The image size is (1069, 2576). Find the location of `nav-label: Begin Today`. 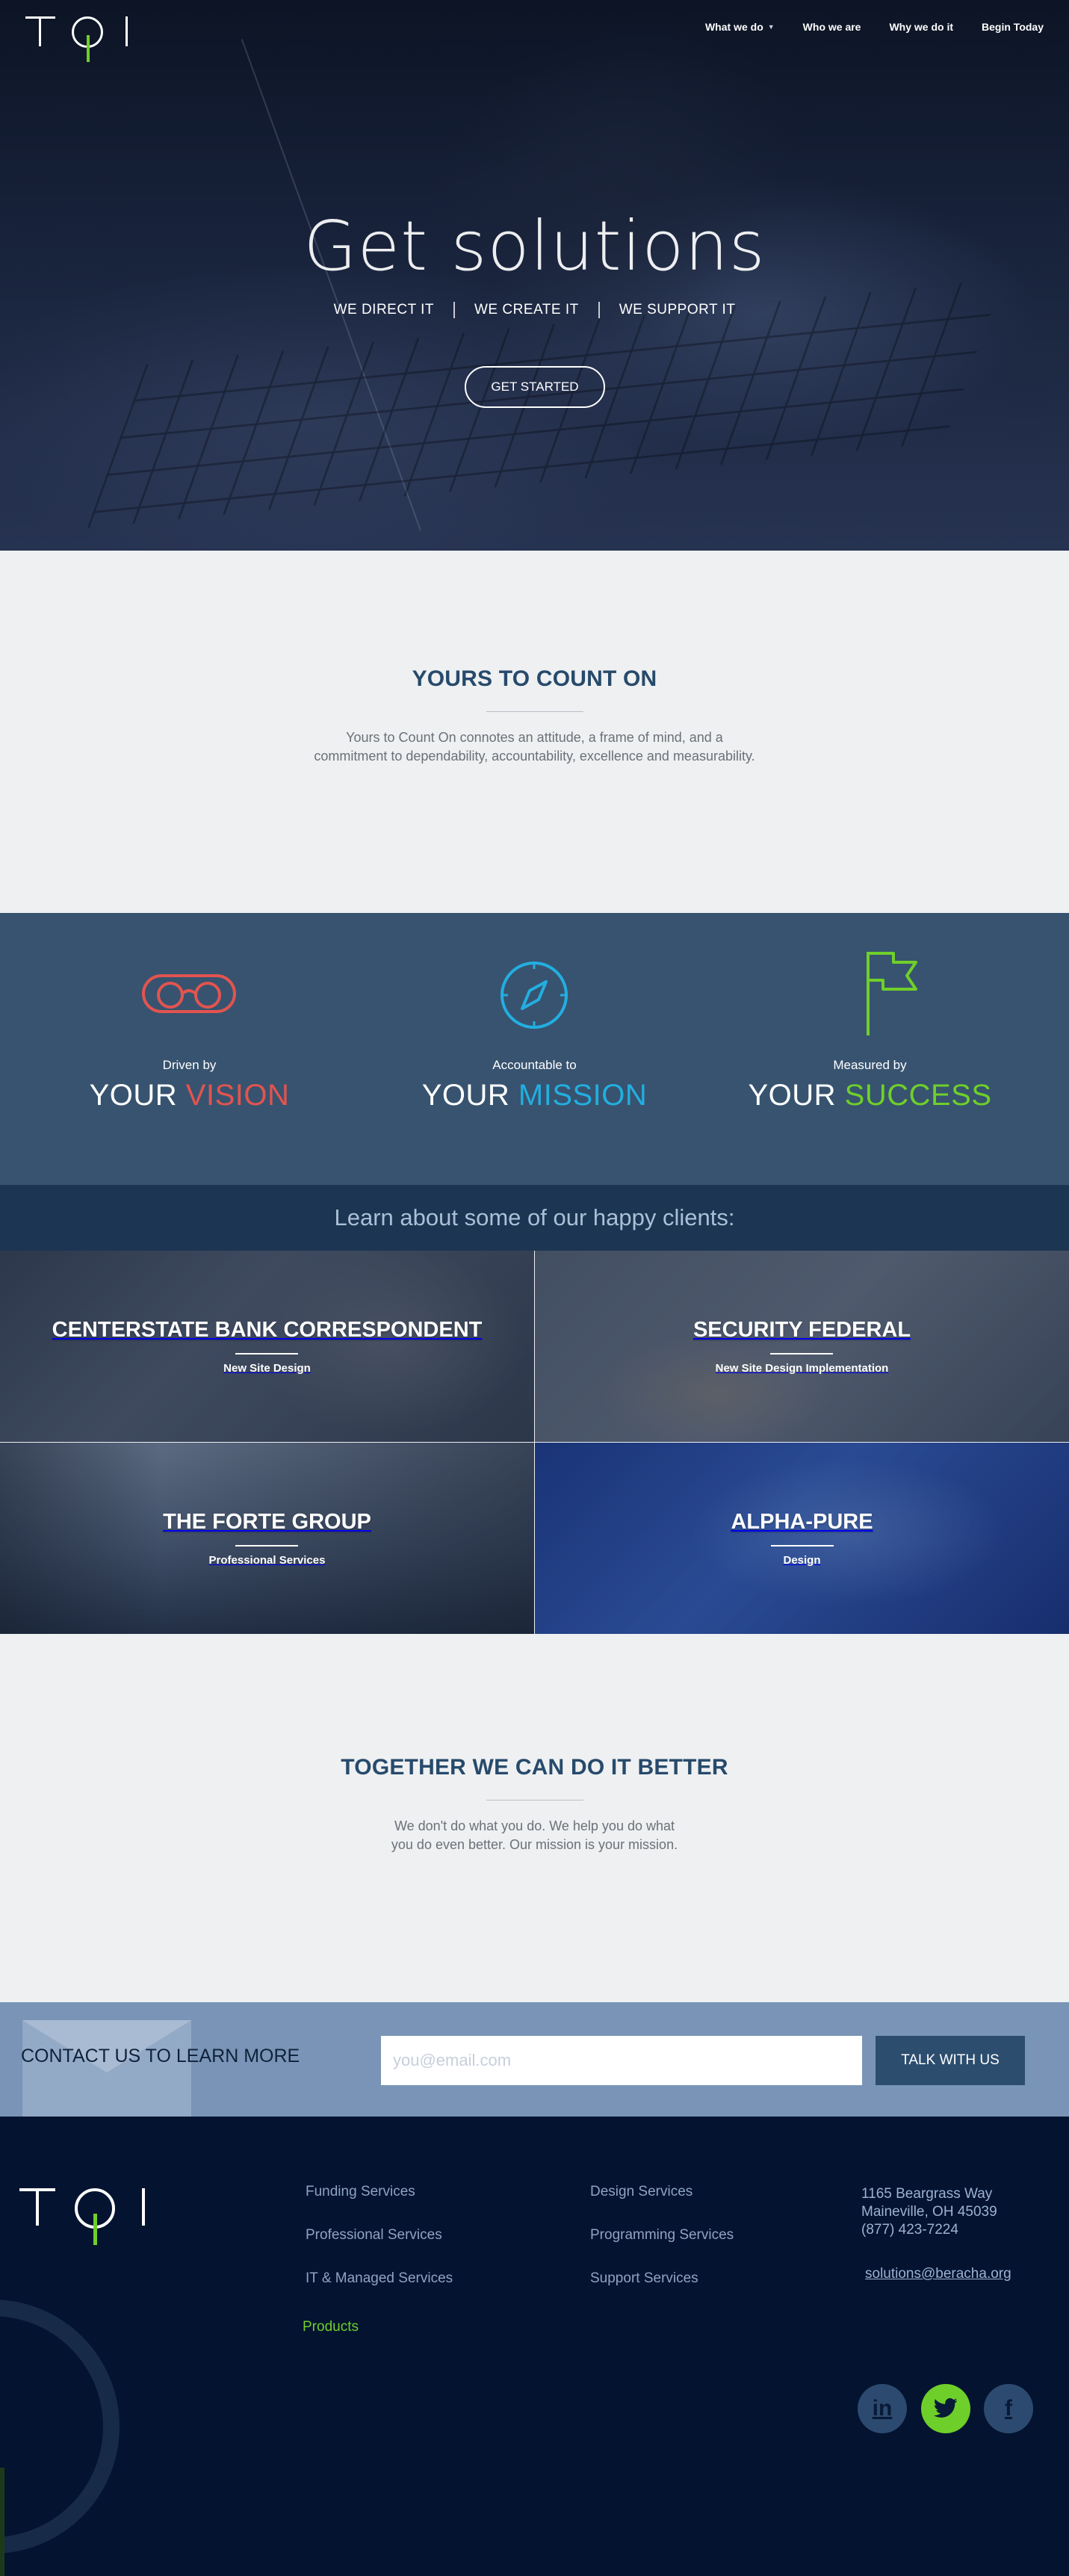

nav-label: Begin Today is located at coordinates (1013, 27).